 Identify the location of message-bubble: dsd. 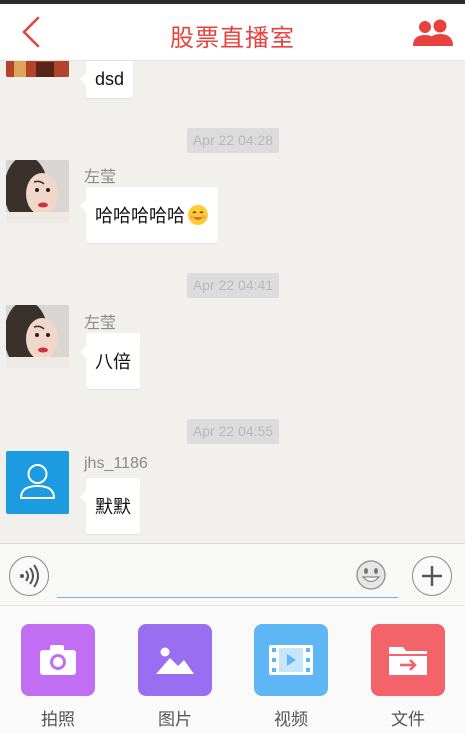
(106, 79).